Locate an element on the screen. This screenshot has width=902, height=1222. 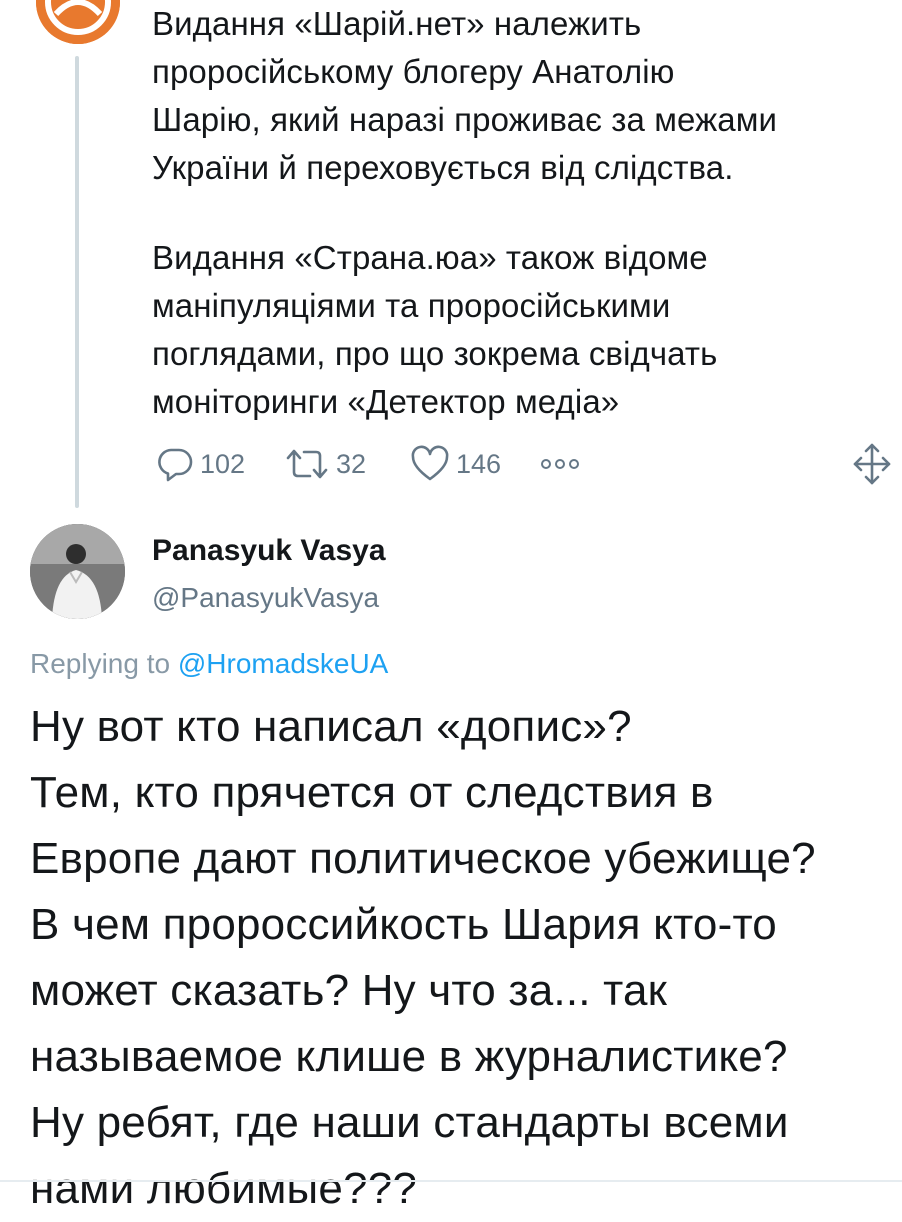
like-button: 146 is located at coordinates (455, 464).